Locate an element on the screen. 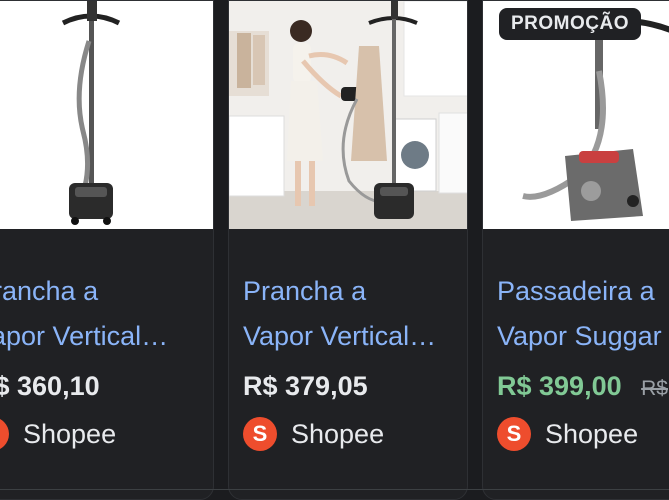 Image resolution: width=669 pixels, height=500 pixels. product-price: R$ 360,10 is located at coordinates (50, 386).